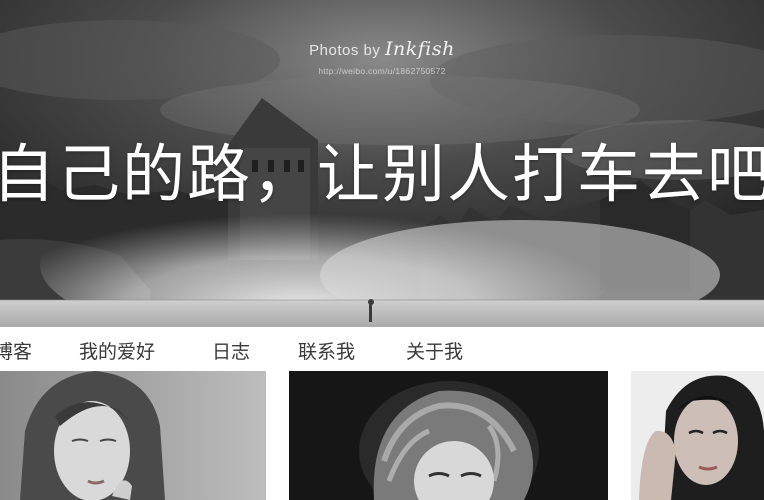 The height and width of the screenshot is (500, 764). What do you see at coordinates (382, 348) in the screenshot?
I see `main-nav: 博客 我的爱好 日志 联系我 关于我` at bounding box center [382, 348].